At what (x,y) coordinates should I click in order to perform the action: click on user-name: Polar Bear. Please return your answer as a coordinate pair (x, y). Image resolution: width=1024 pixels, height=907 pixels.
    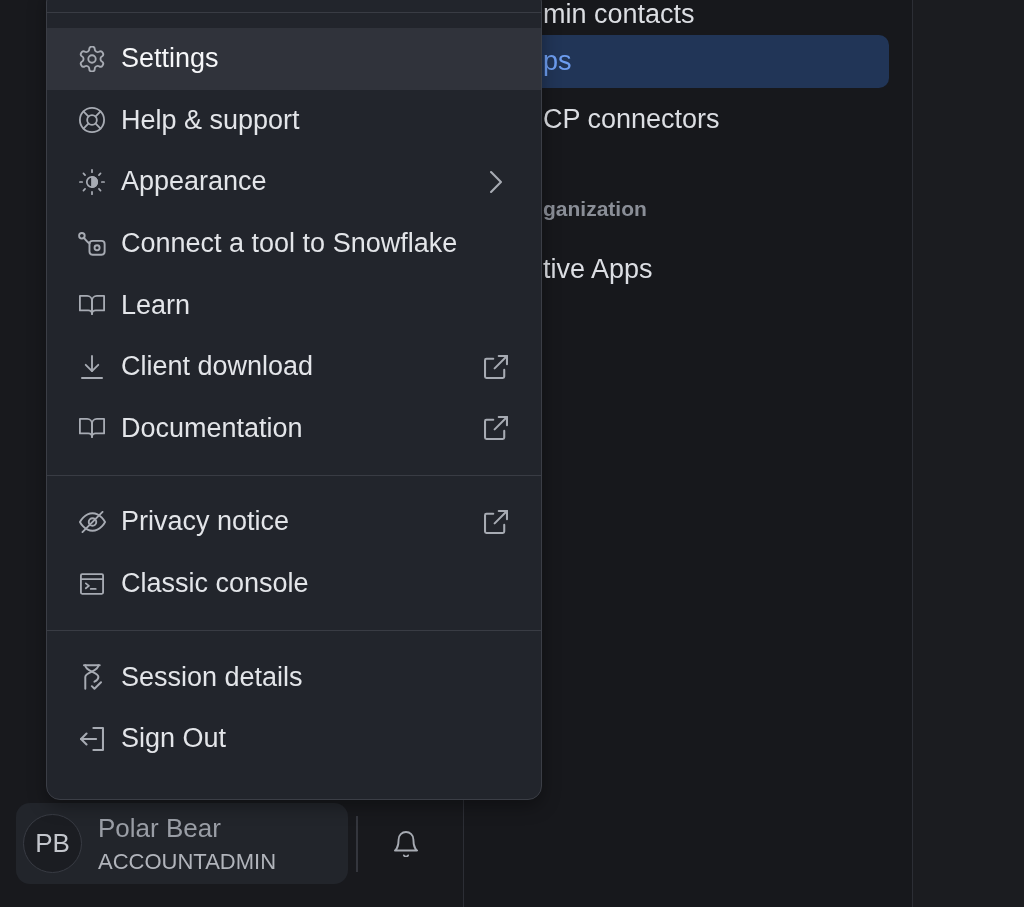
    Looking at the image, I should click on (160, 827).